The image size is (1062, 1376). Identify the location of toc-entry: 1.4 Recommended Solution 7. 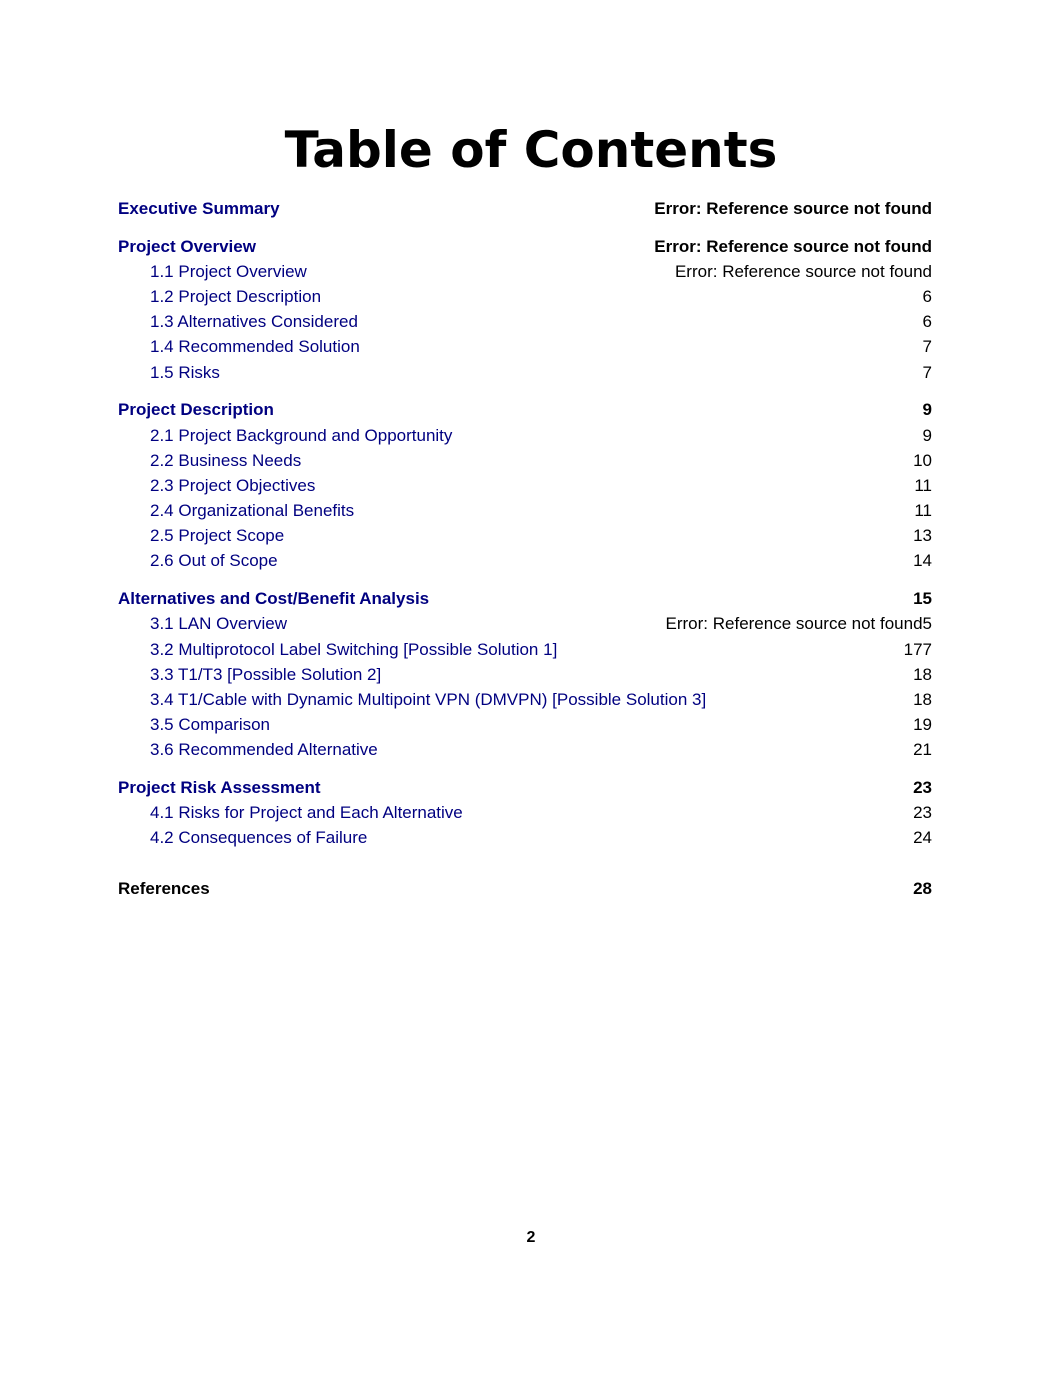
(525, 346).